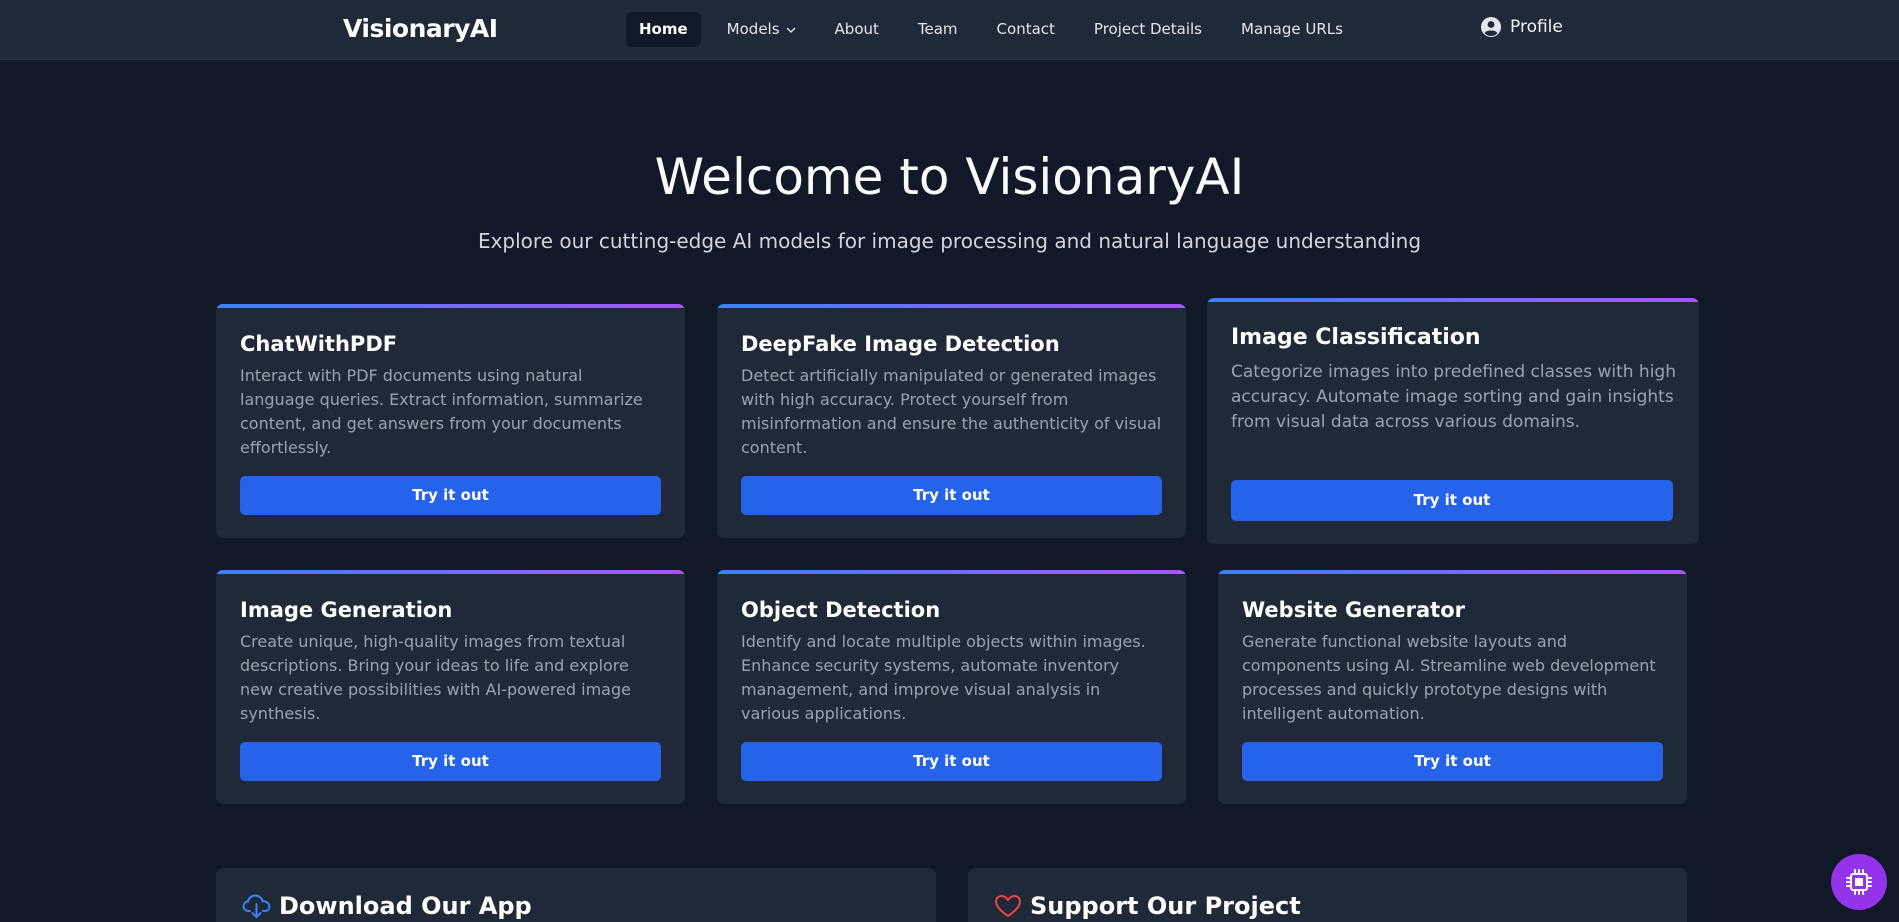  Describe the element at coordinates (841, 610) in the screenshot. I see `card-title: Object Detection` at that location.